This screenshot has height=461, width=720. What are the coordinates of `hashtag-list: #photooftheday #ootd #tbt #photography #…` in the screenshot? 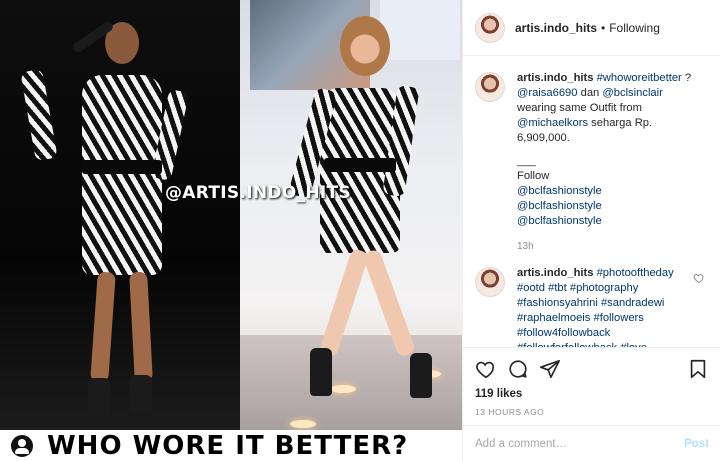 It's located at (599, 307).